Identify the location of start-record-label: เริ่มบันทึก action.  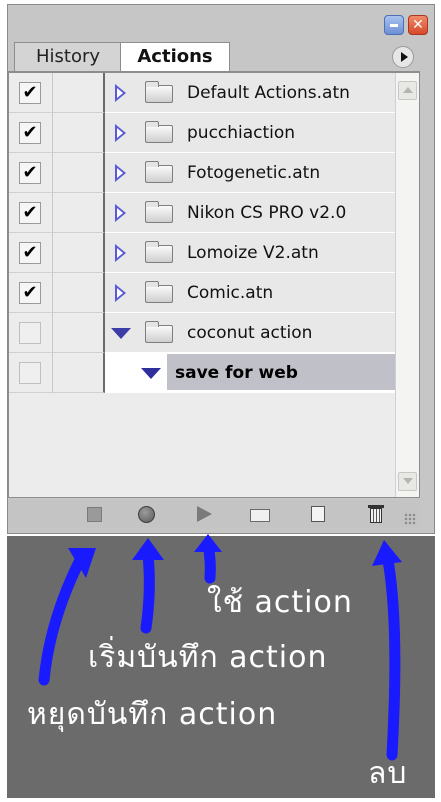
(208, 657).